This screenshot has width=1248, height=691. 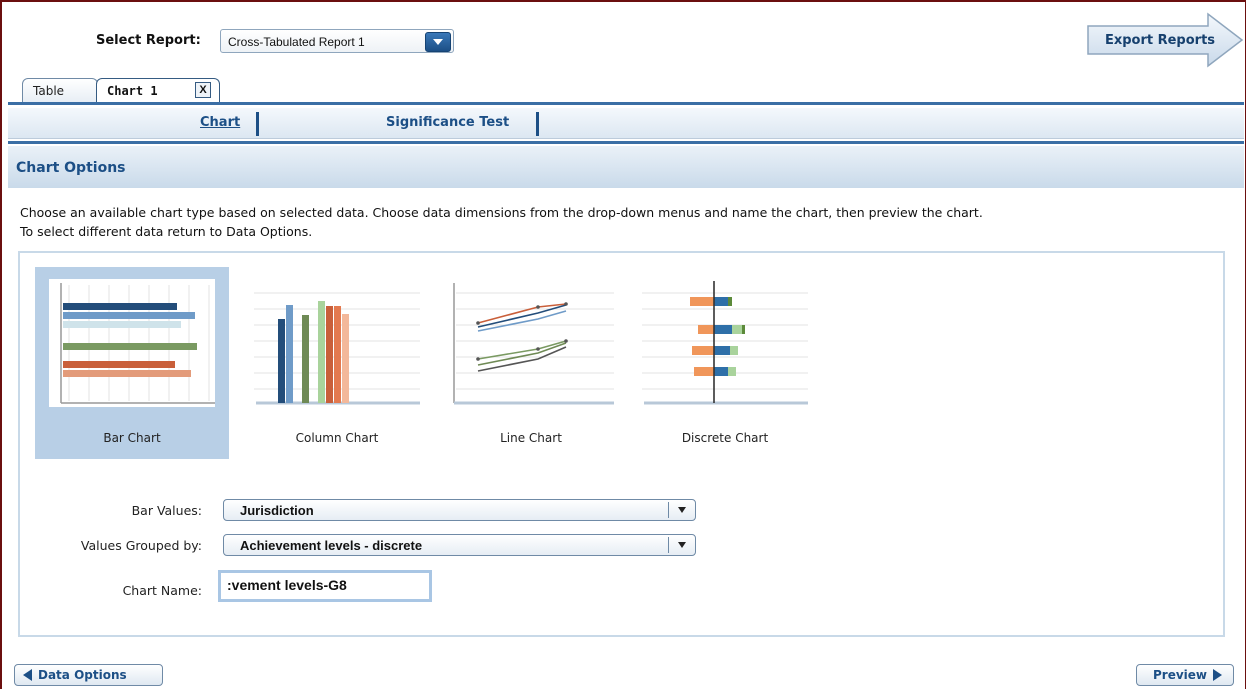 I want to click on tab-chart-1: Chart 1 X, so click(x=158, y=90).